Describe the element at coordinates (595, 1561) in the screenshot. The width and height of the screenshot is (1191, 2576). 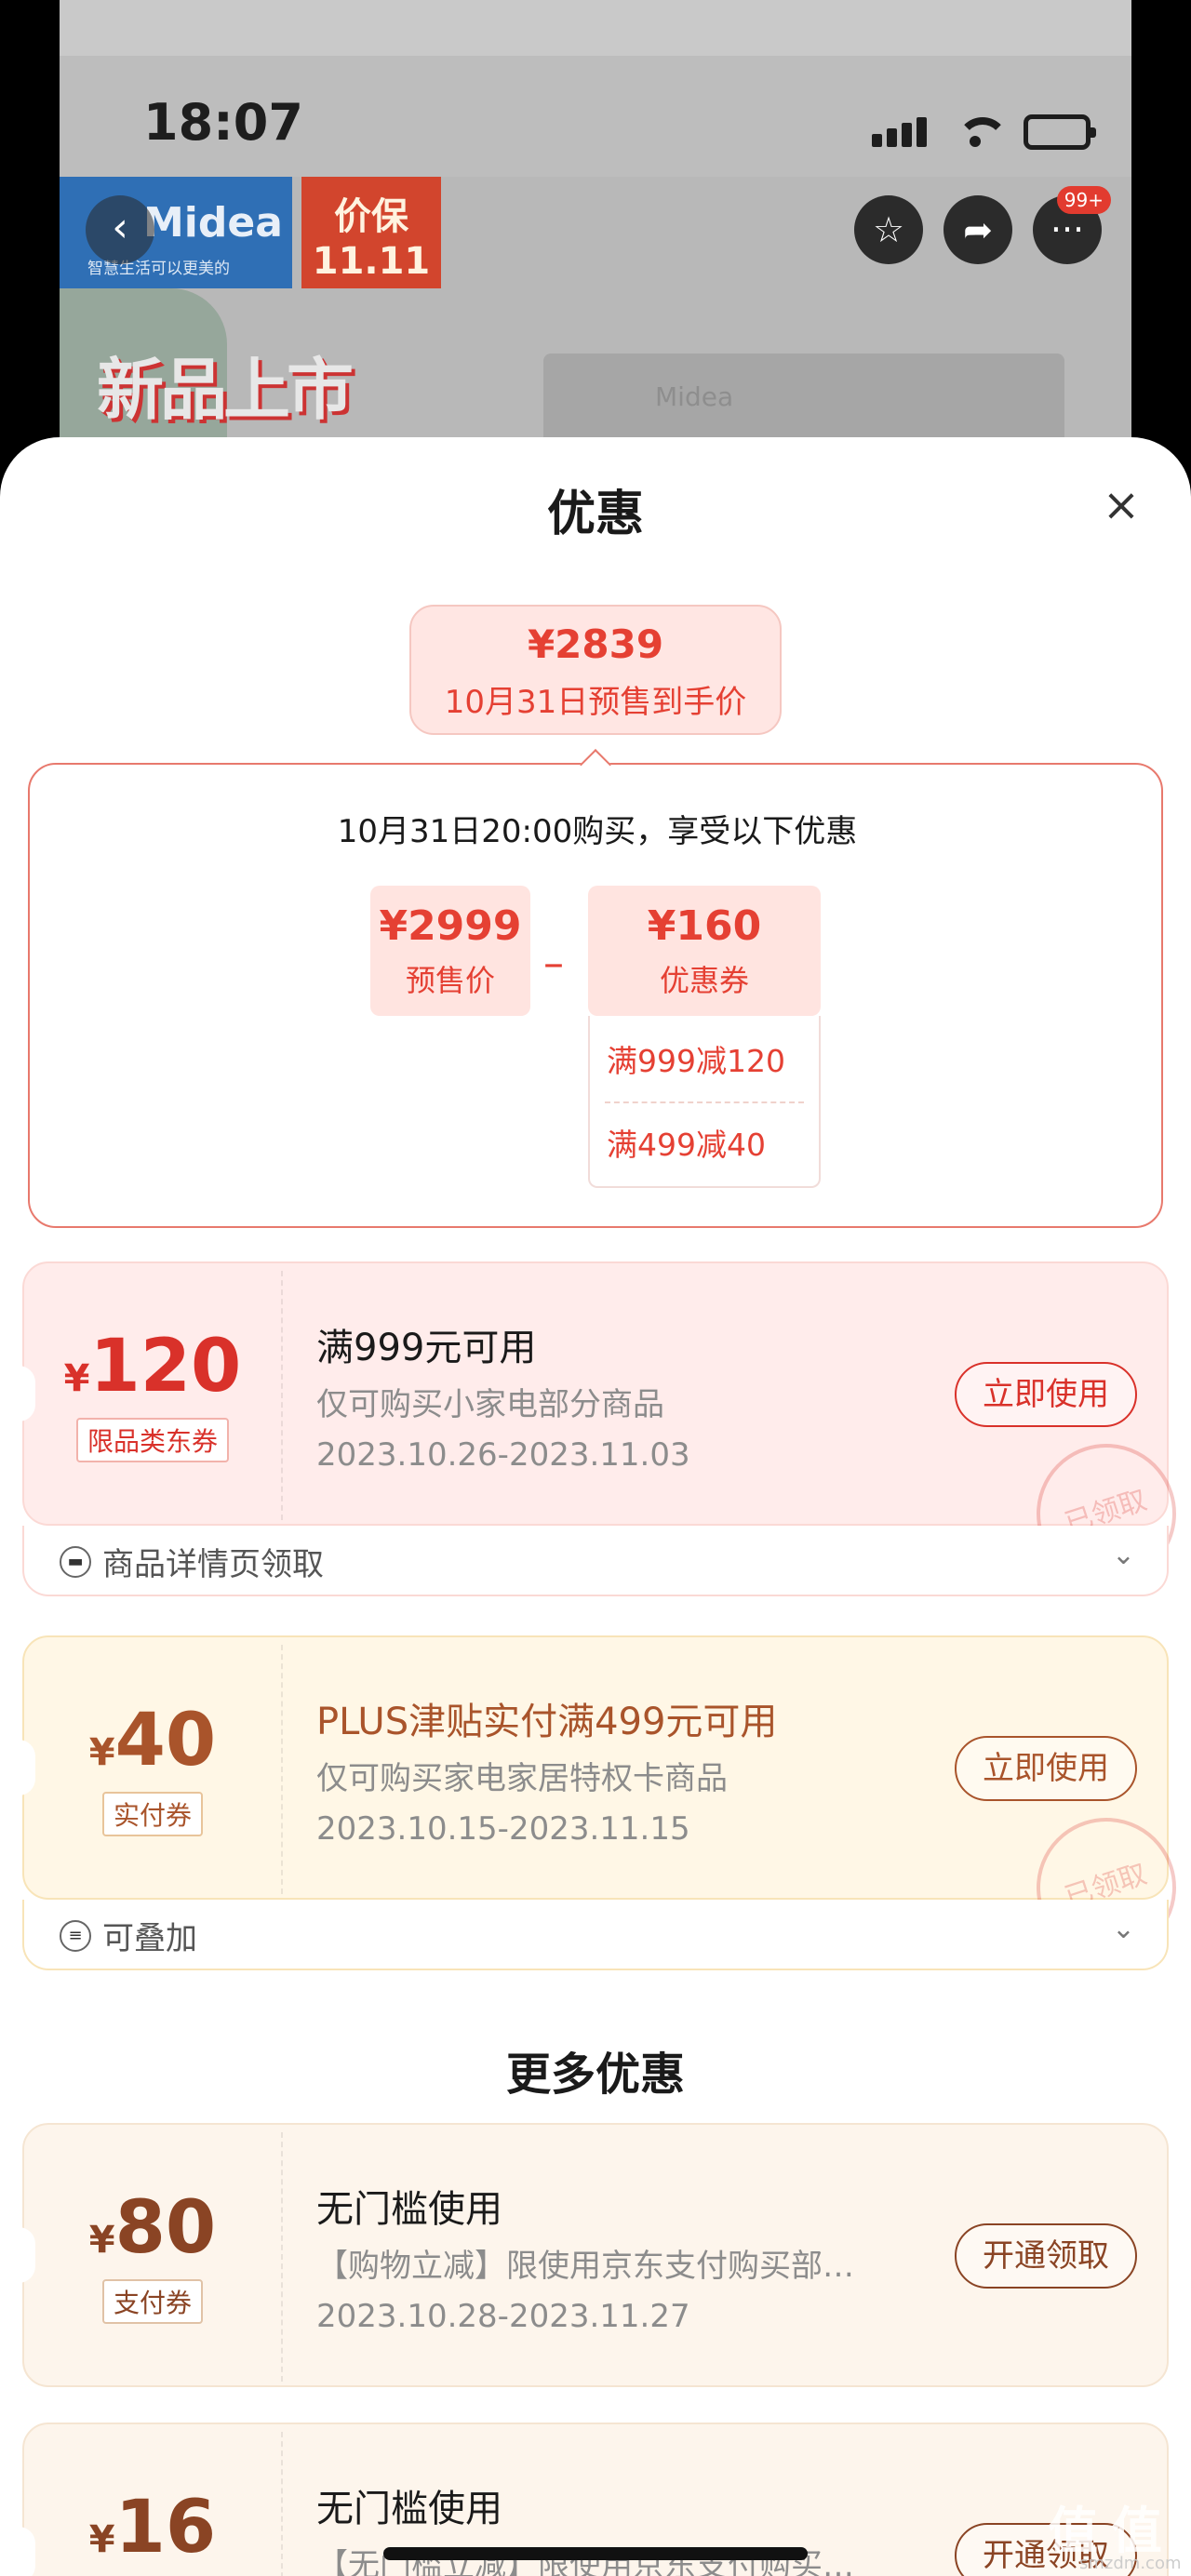
I see `coupon-footer: ▬ 商品详情页领取 ⌄` at that location.